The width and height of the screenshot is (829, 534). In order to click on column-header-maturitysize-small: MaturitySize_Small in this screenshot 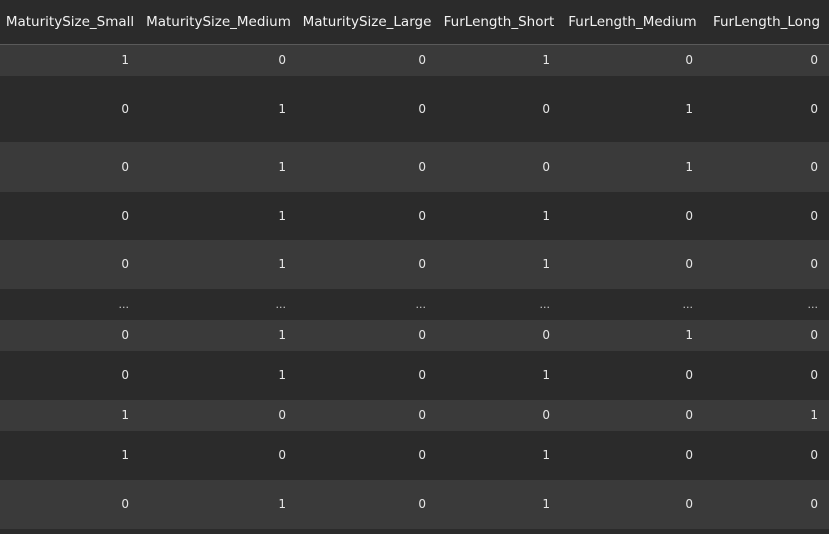, I will do `click(70, 22)`.